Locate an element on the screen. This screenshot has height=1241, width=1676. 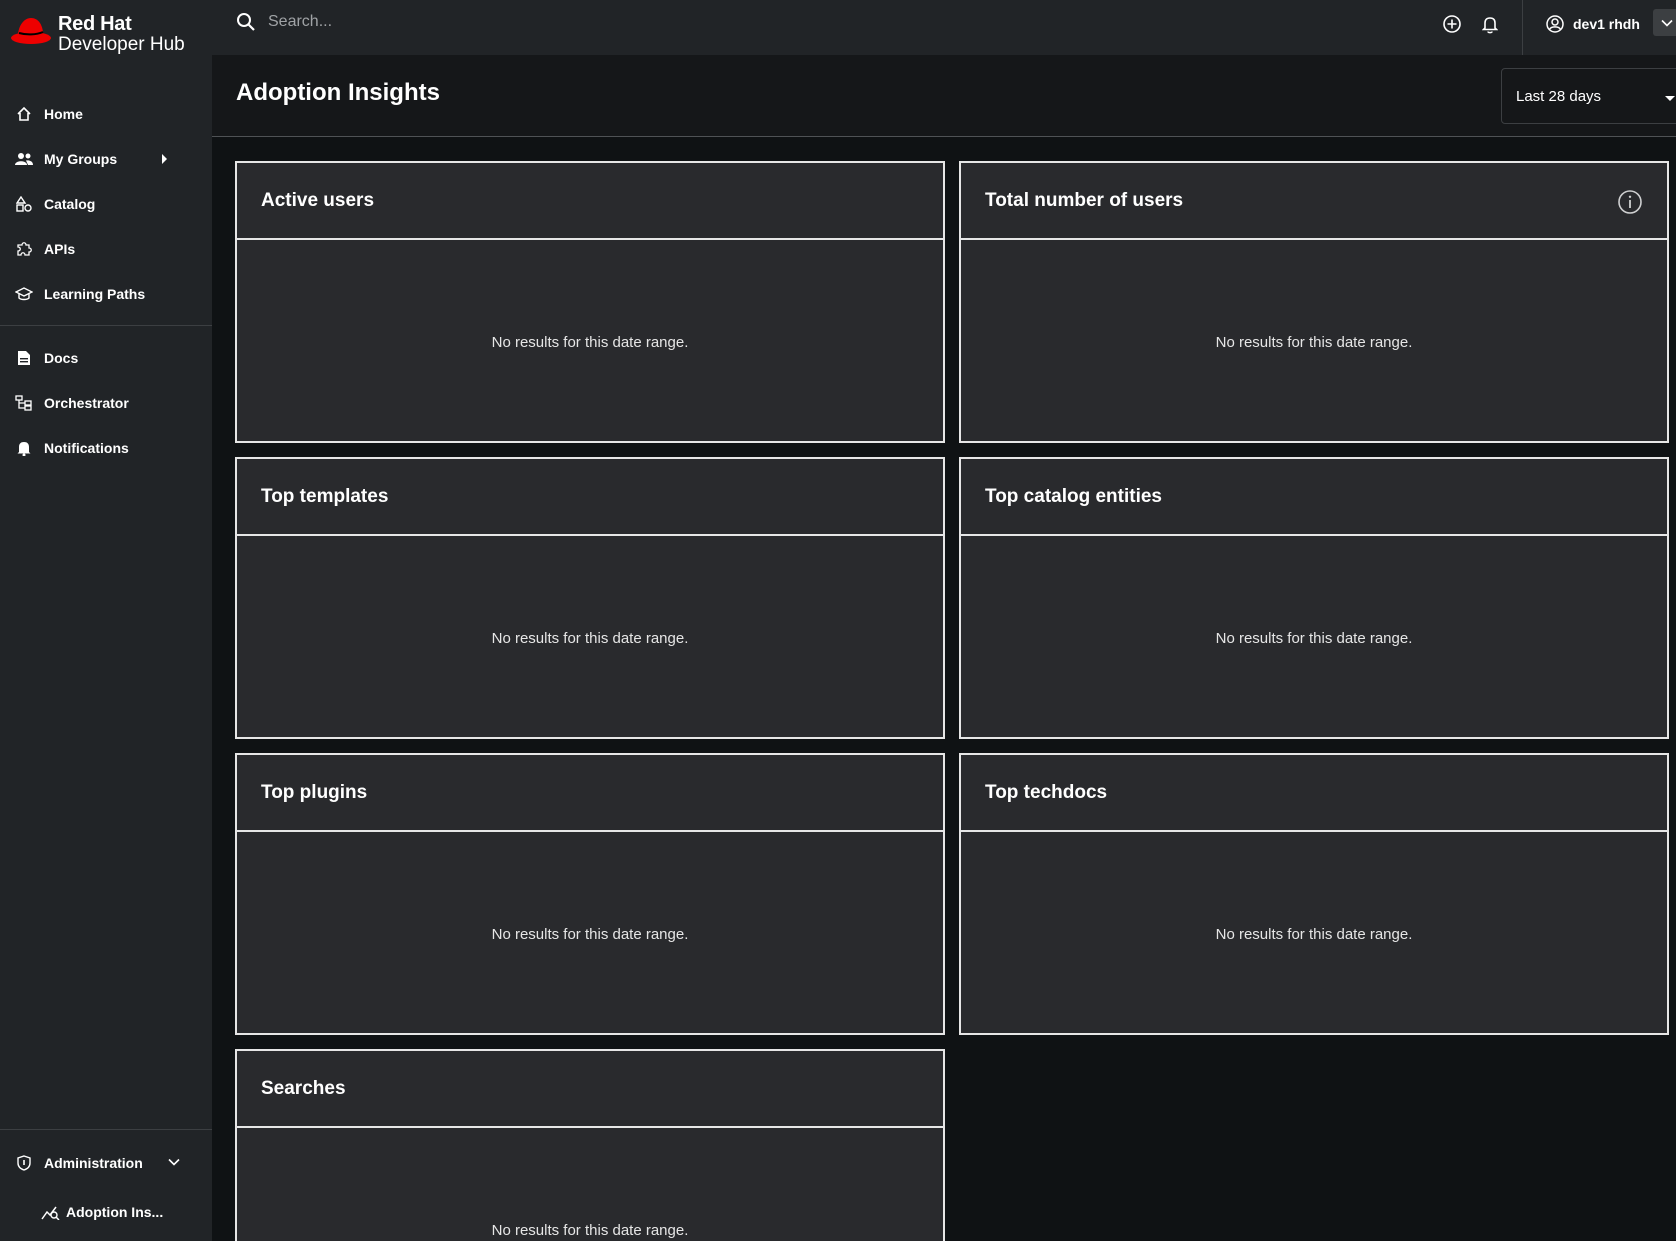
sidebar-item-learning-paths: Learning Paths is located at coordinates (106, 294).